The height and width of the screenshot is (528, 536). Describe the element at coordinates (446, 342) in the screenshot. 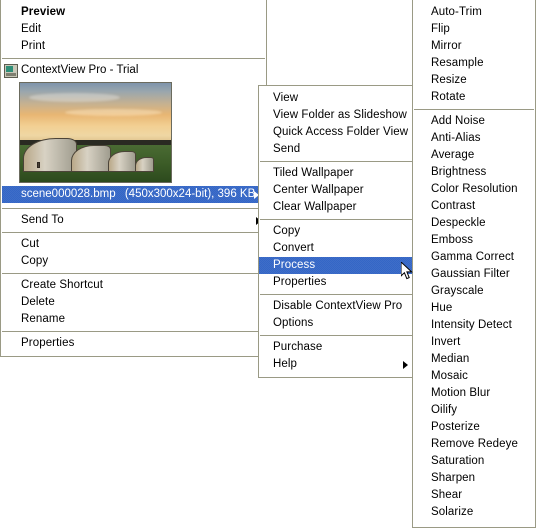

I see `menu-item-label: Invert` at that location.